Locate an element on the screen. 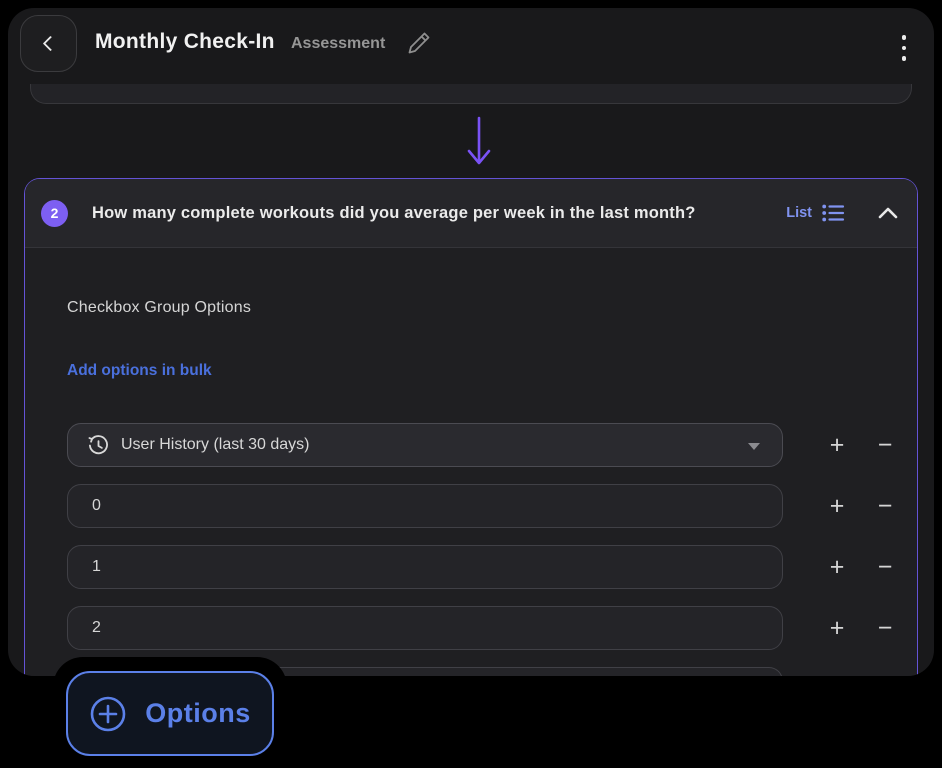 This screenshot has width=942, height=768. plus-circle-icon is located at coordinates (108, 714).